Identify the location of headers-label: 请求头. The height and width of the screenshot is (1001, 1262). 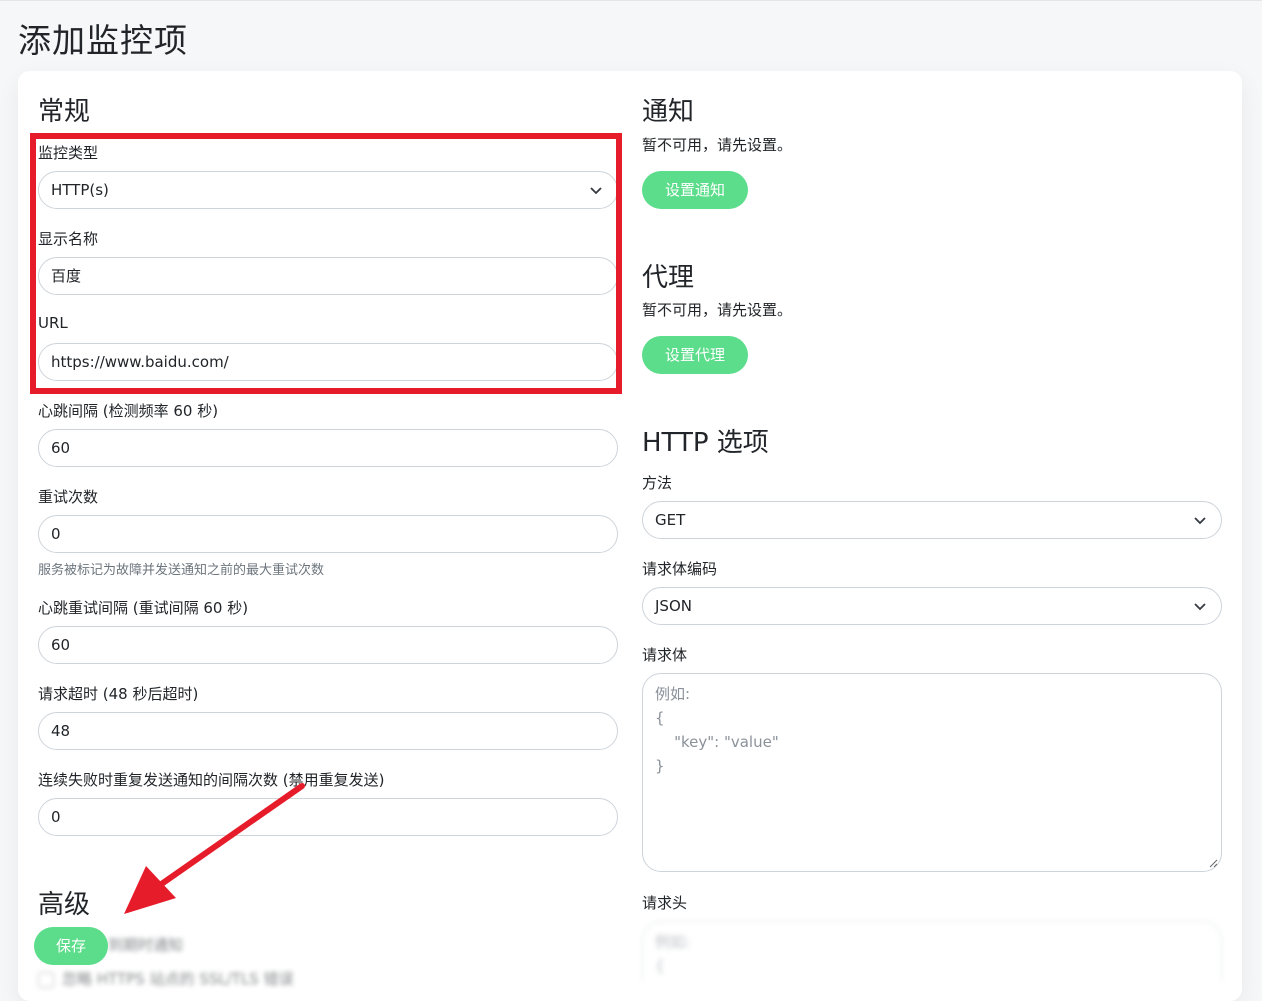
(665, 903).